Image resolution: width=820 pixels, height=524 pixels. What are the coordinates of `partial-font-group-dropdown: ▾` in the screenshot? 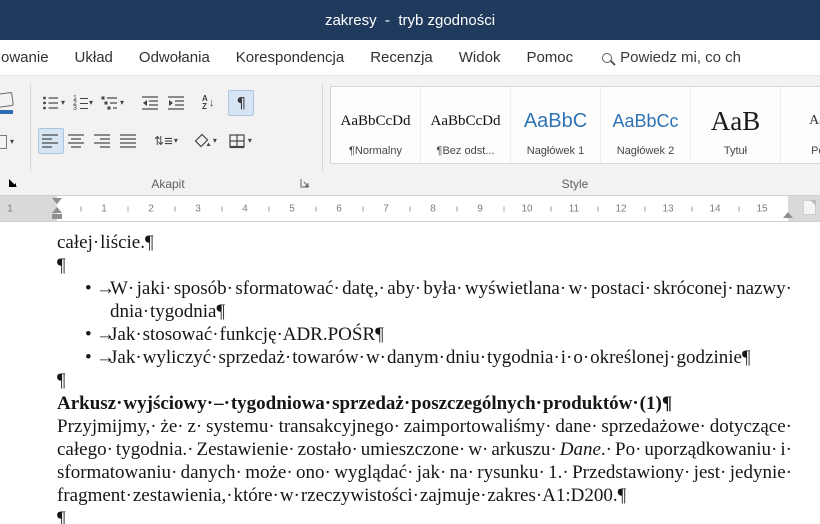 It's located at (7, 142).